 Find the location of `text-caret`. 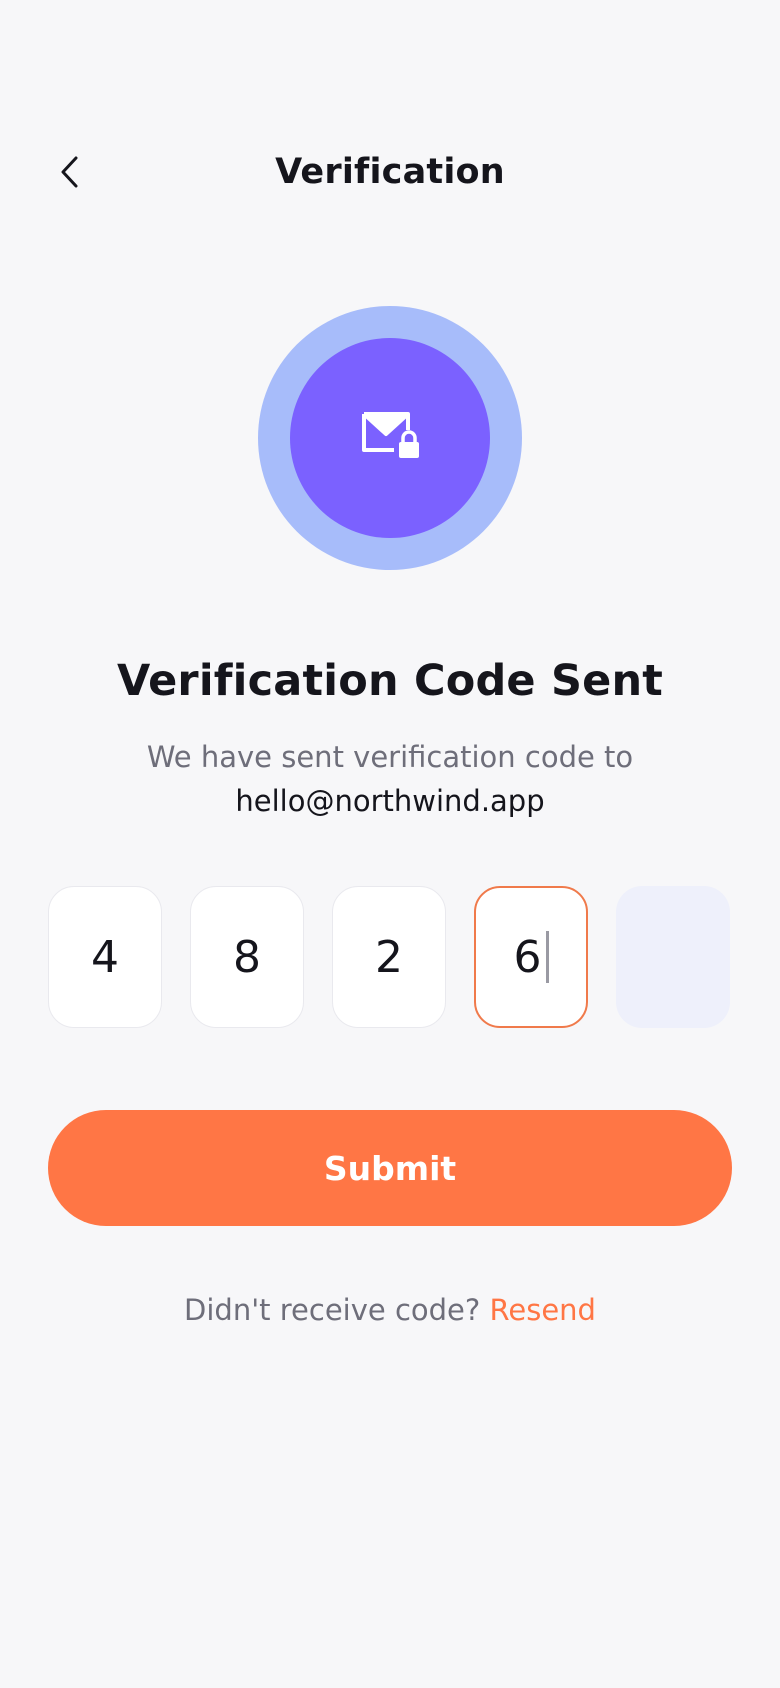

text-caret is located at coordinates (547, 957).